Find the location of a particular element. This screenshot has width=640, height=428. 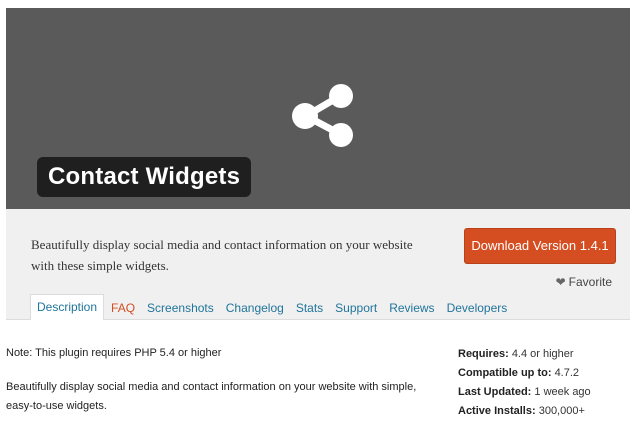

meta-updated: Last Updated: 1 week ago is located at coordinates (524, 392).